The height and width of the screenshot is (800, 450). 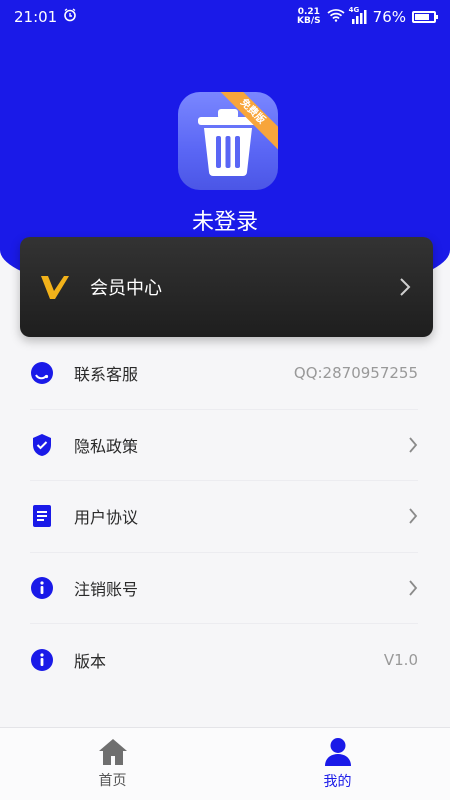 I want to click on app-logo: 免费版, so click(x=228, y=141).